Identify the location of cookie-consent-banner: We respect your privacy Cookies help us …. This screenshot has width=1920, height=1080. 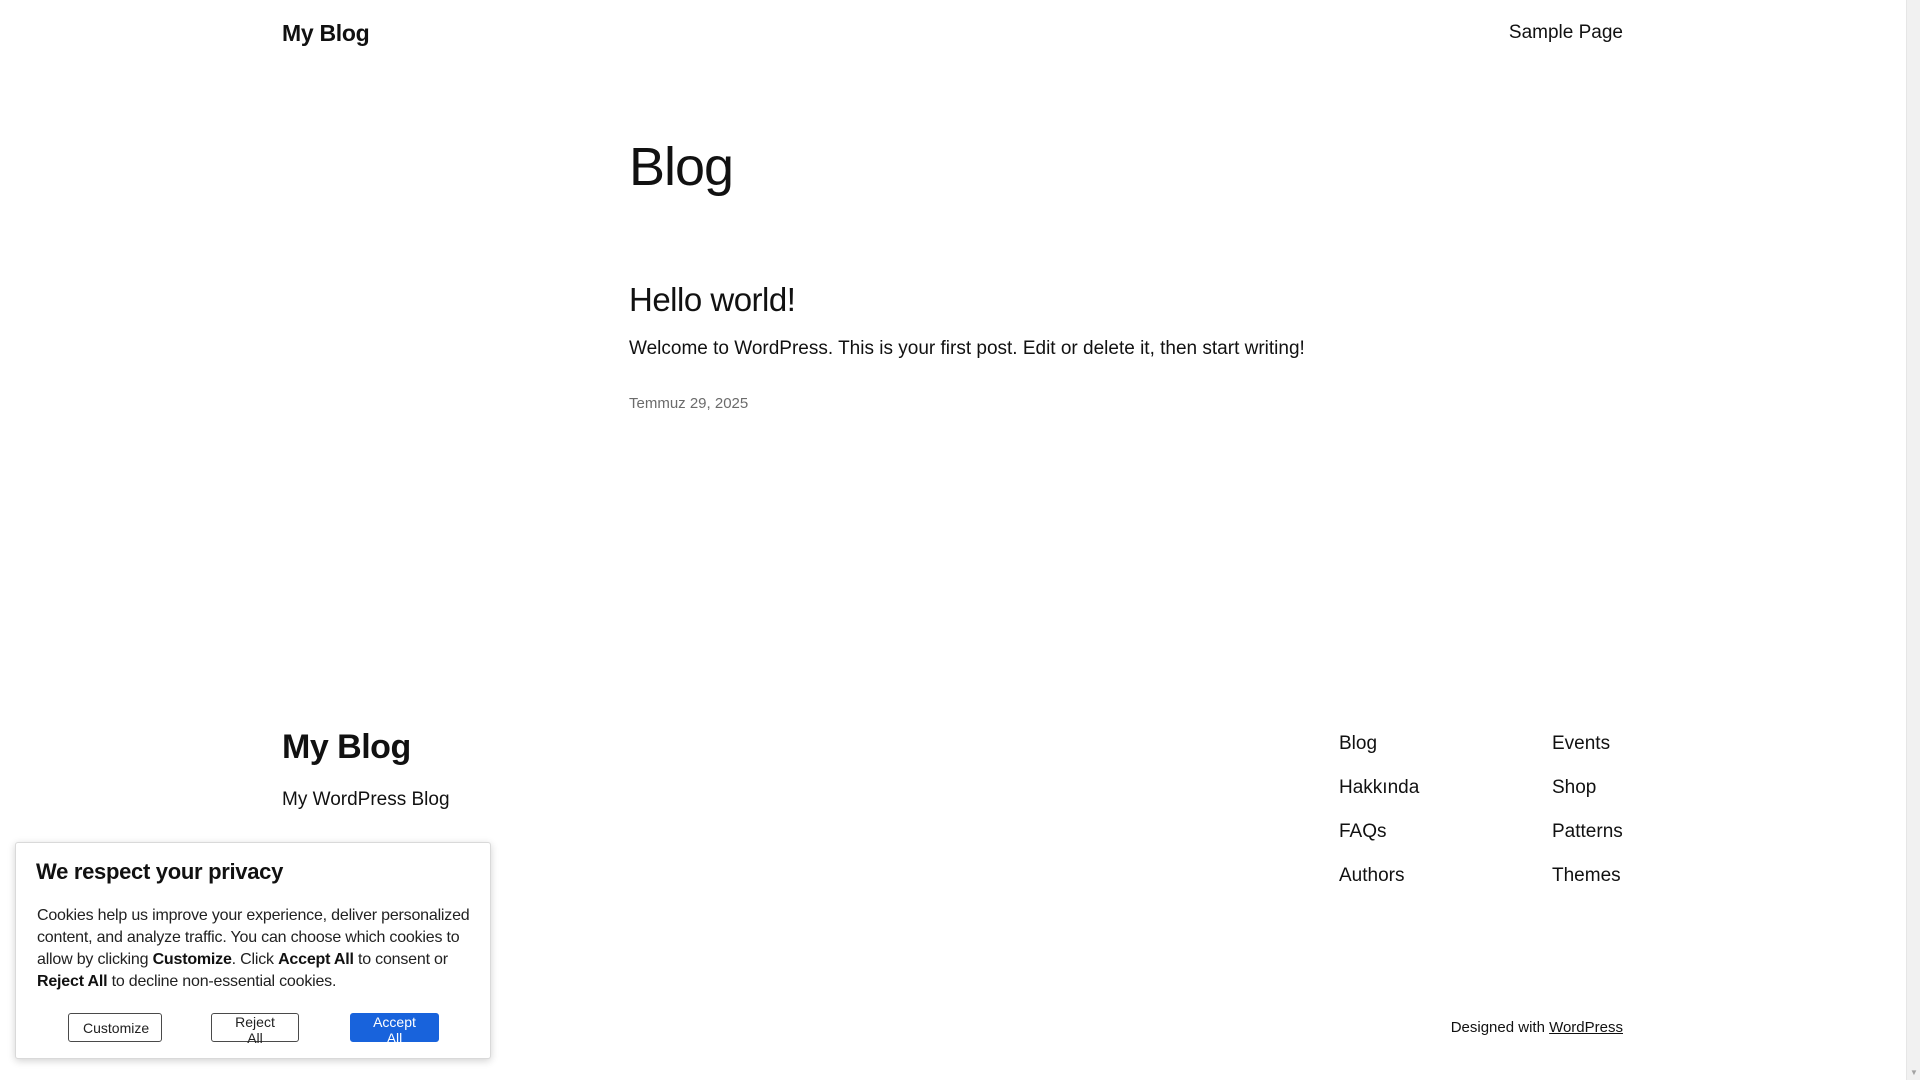
(253, 950).